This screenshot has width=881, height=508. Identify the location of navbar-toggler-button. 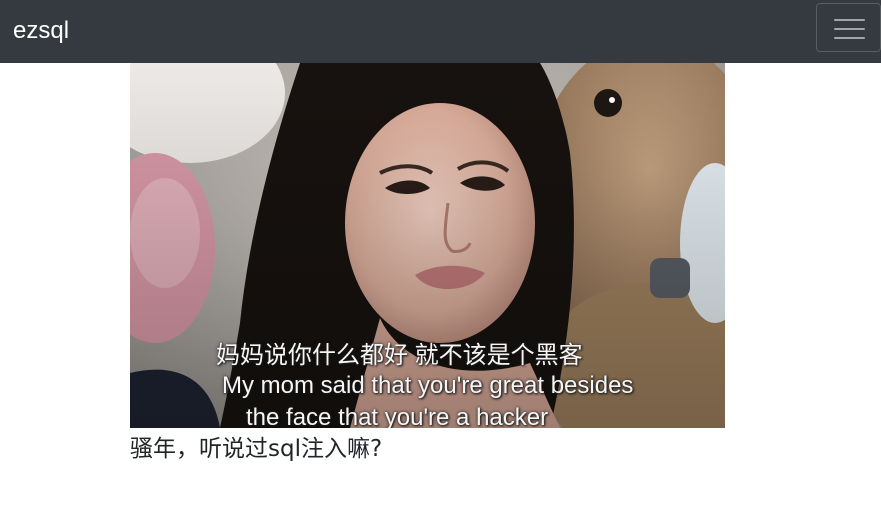
(848, 27).